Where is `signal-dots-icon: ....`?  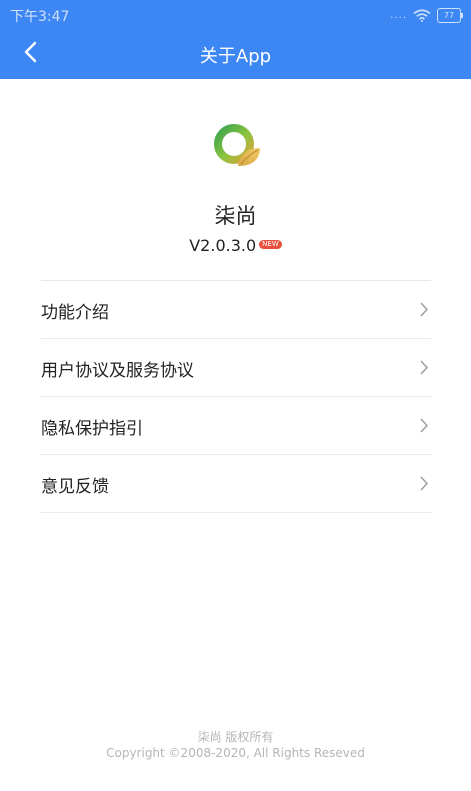 signal-dots-icon: .... is located at coordinates (398, 15).